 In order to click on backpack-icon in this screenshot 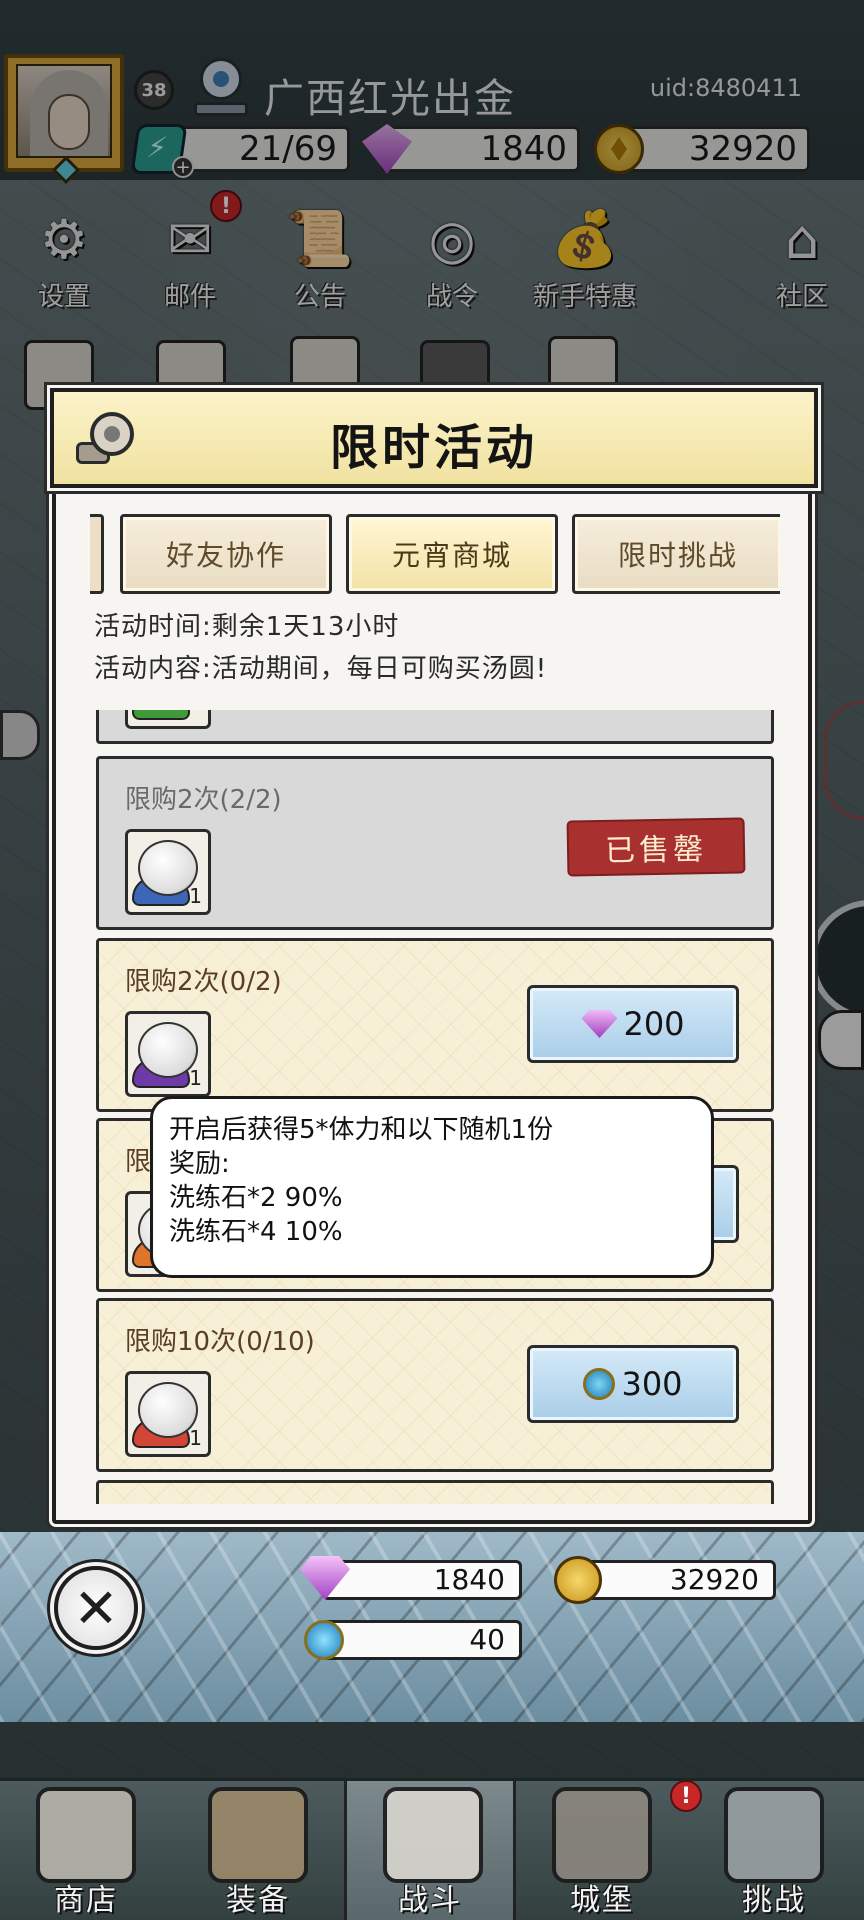, I will do `click(258, 1835)`.